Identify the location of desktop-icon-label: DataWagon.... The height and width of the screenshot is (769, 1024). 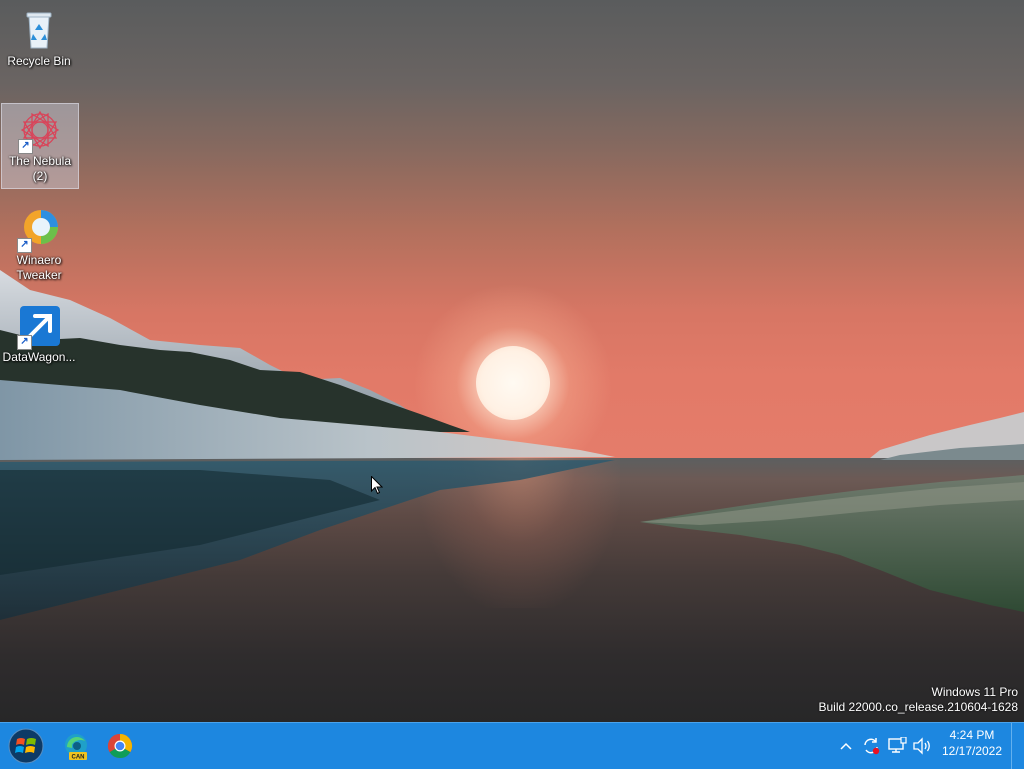
(39, 357).